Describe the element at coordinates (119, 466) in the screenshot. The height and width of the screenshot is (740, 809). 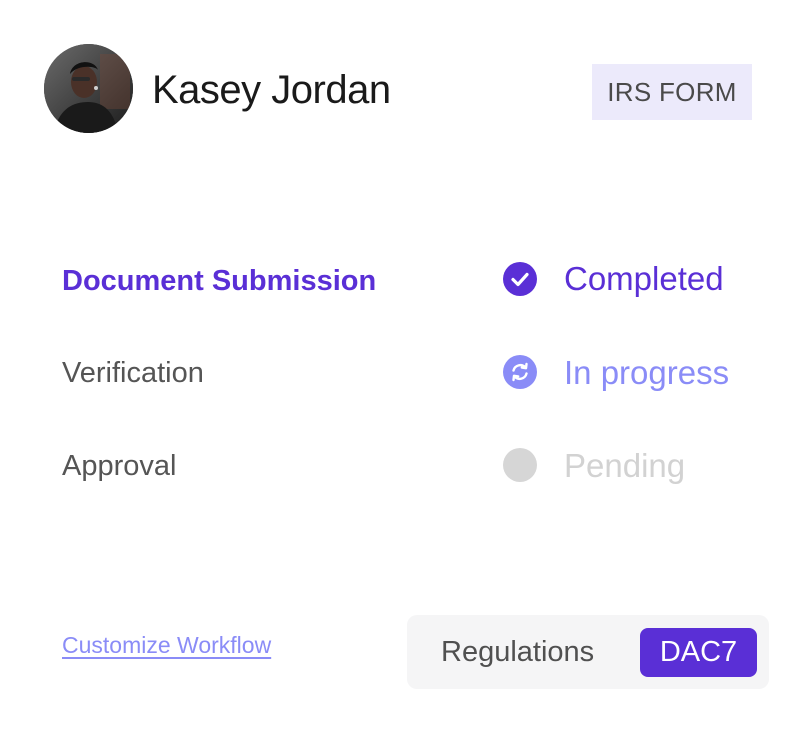
I see `step-label-approval: Approval` at that location.